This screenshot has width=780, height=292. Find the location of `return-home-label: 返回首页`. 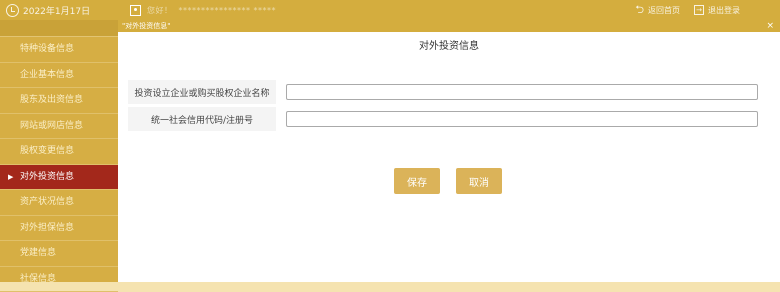

return-home-label: 返回首页 is located at coordinates (664, 10).